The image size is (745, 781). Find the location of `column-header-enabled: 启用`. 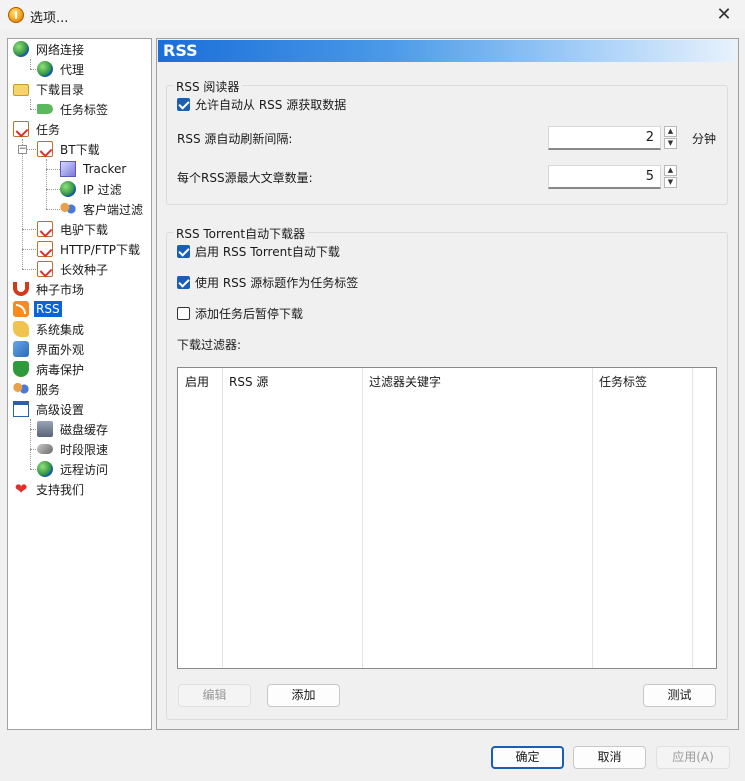

column-header-enabled: 启用 is located at coordinates (197, 381).